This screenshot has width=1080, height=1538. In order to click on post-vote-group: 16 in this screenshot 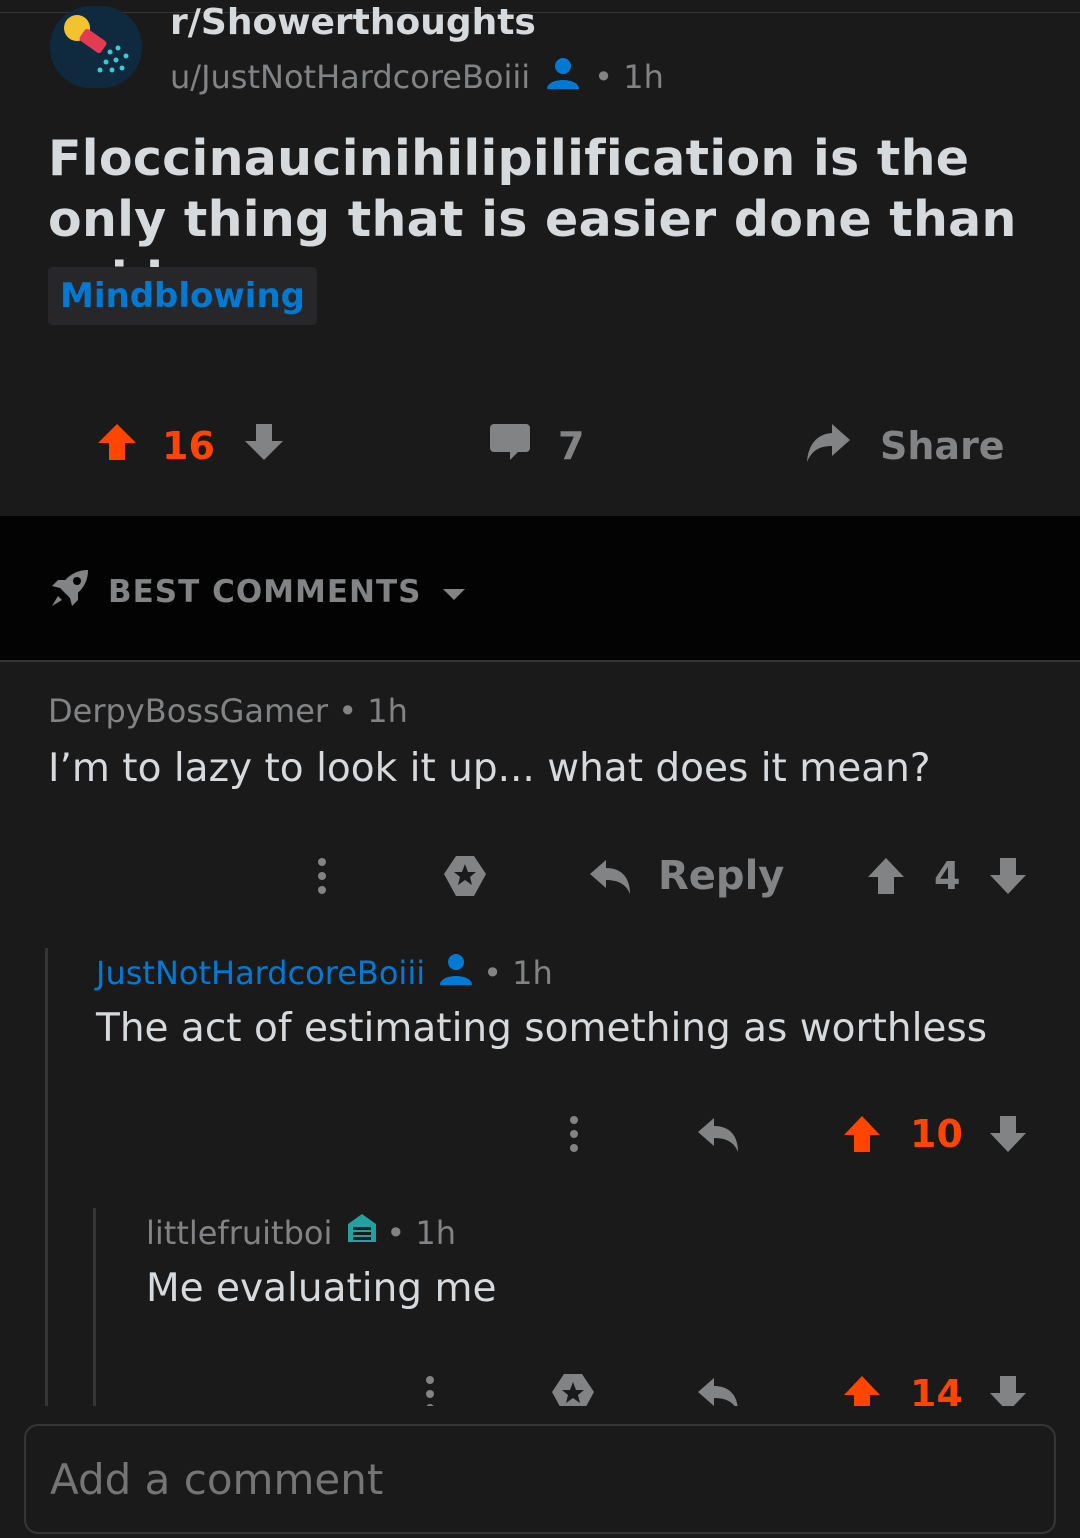, I will do `click(190, 446)`.